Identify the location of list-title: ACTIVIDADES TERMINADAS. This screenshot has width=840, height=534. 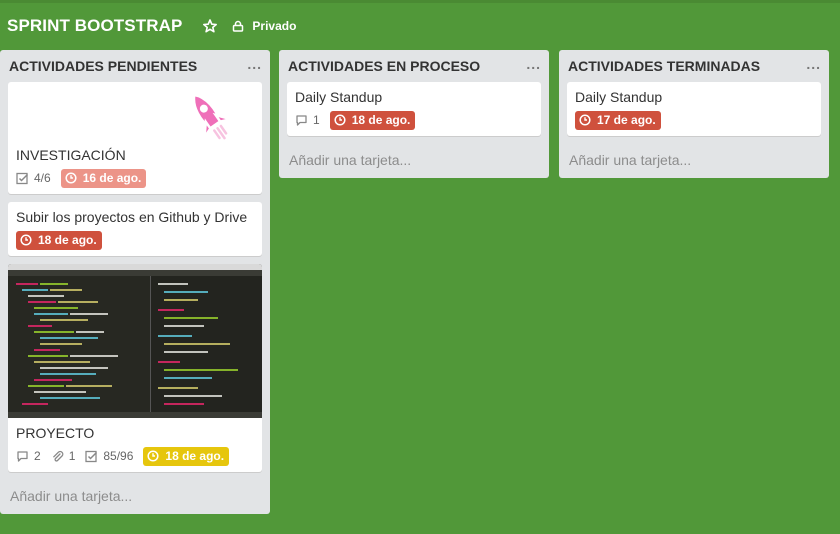
(664, 66).